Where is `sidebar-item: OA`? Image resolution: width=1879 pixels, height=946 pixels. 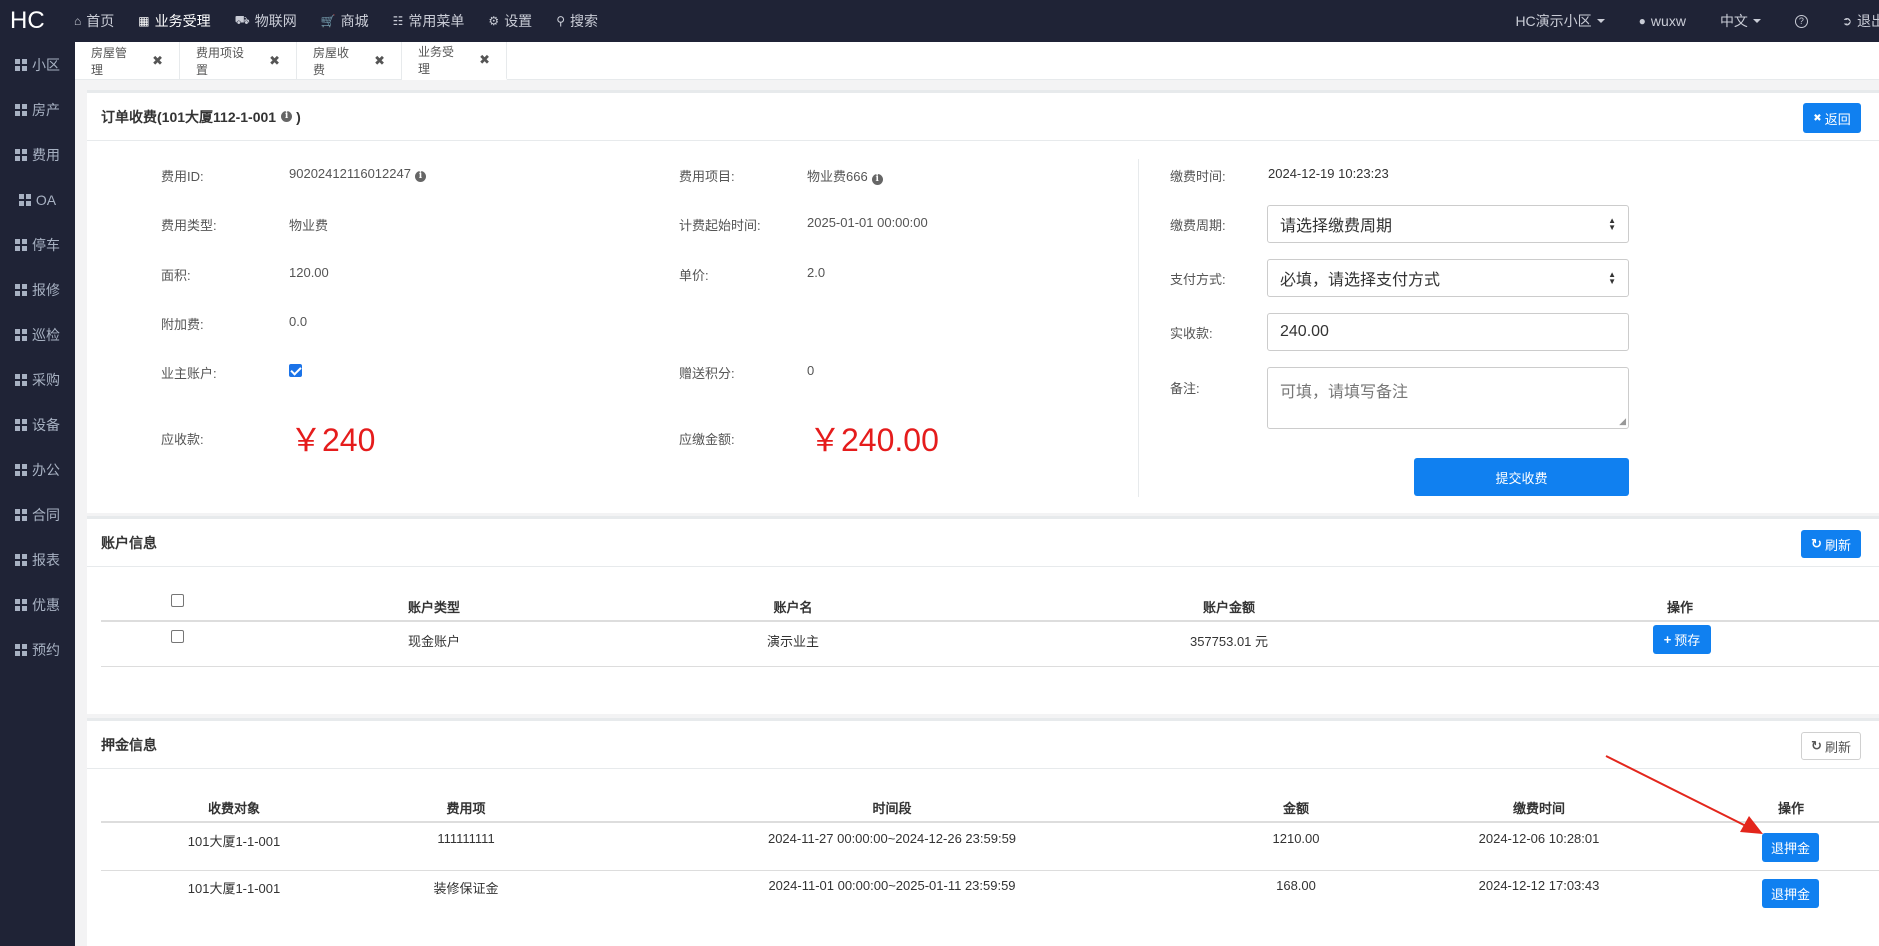 sidebar-item: OA is located at coordinates (37, 199).